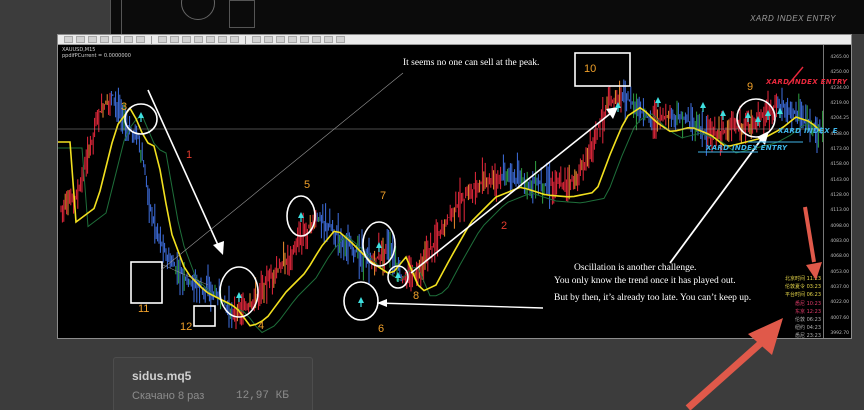  I want to click on price-tick-label: 4143.00, so click(839, 180).